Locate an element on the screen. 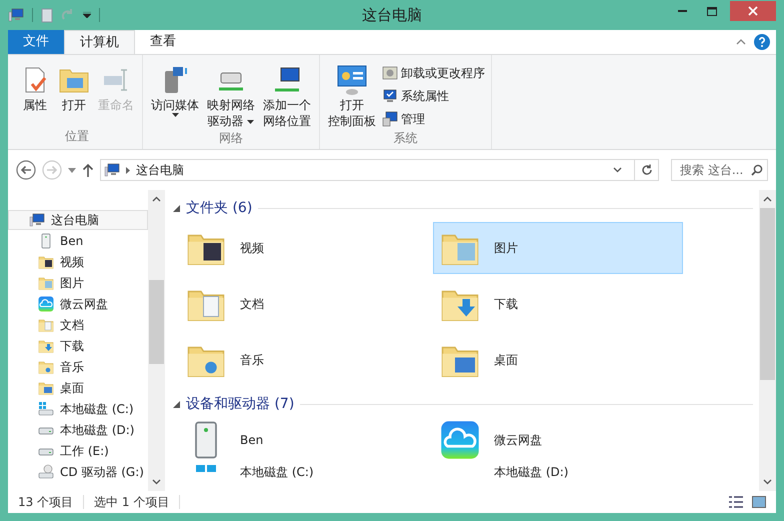  ribbon-button: 访问媒体 is located at coordinates (175, 96).